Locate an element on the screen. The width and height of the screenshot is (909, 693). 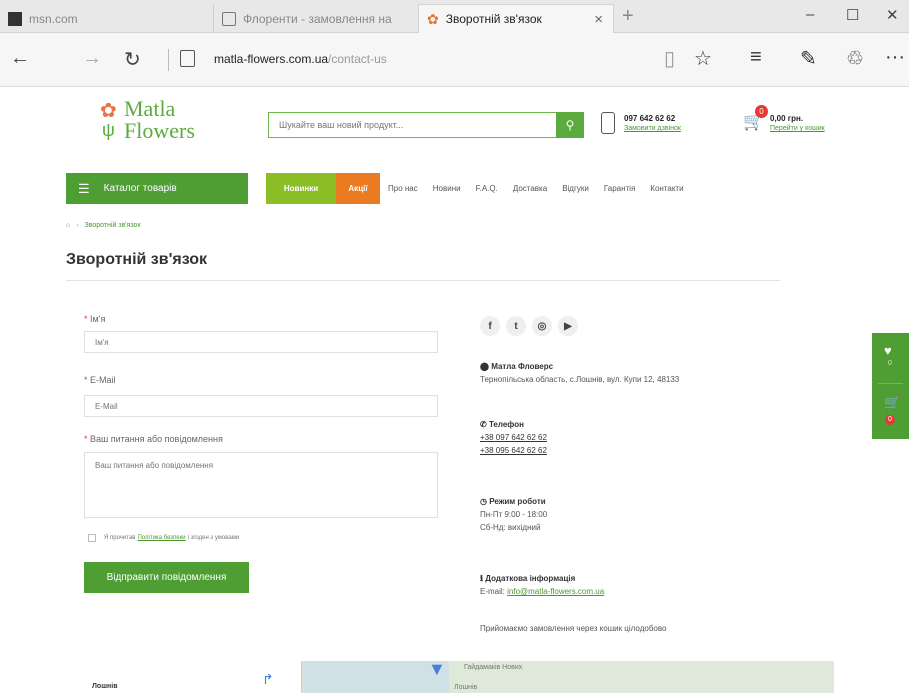
search-input is located at coordinates (411, 125).